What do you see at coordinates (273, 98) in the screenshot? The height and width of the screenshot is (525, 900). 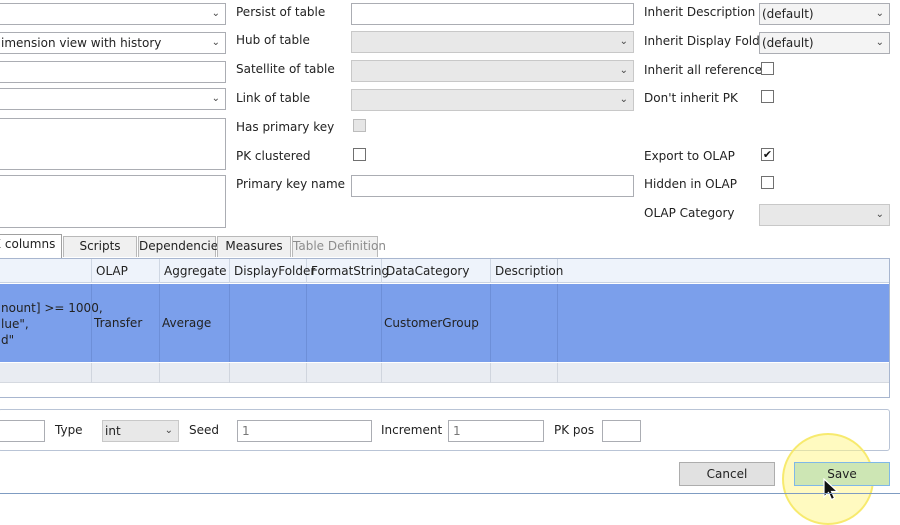 I see `link-label: Link of table` at bounding box center [273, 98].